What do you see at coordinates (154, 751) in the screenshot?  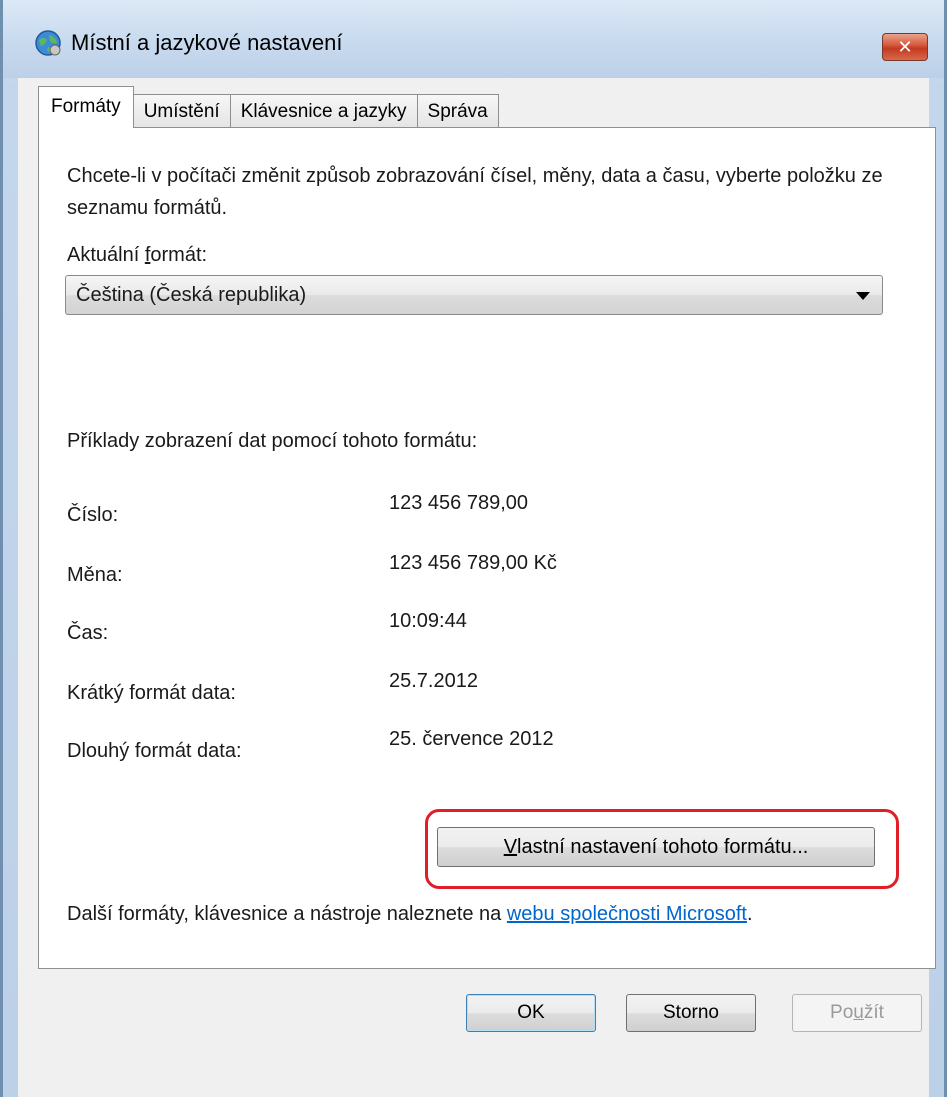 I see `example-label-long-date: Dlouhý formát data:` at bounding box center [154, 751].